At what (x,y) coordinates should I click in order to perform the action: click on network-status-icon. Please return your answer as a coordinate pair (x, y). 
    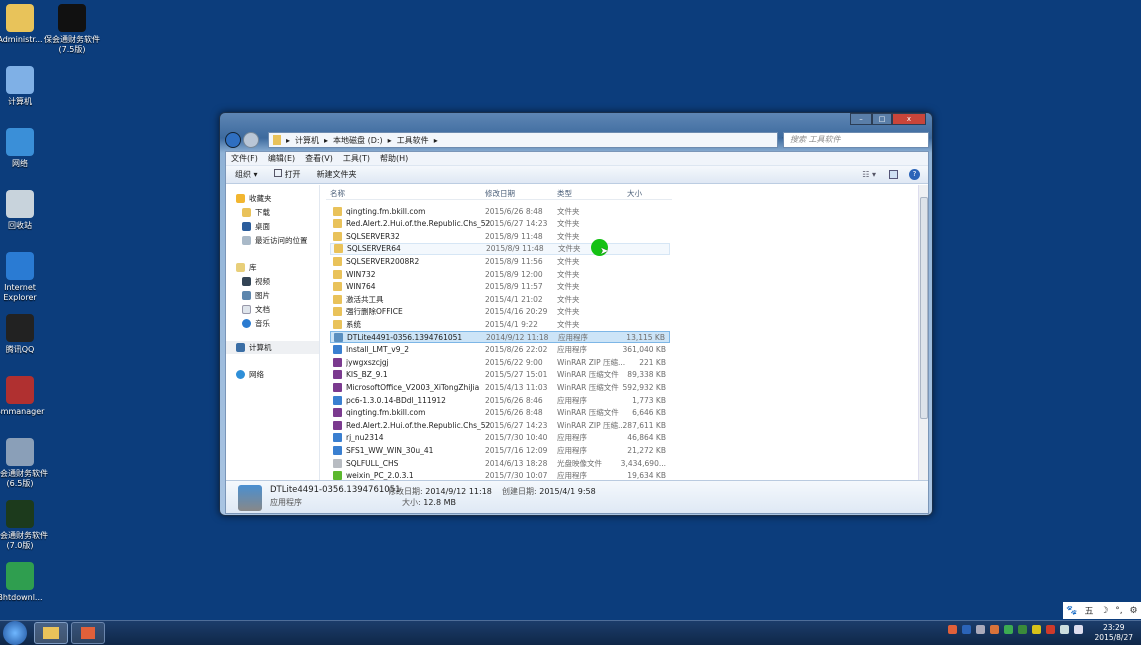
    Looking at the image, I should click on (980, 629).